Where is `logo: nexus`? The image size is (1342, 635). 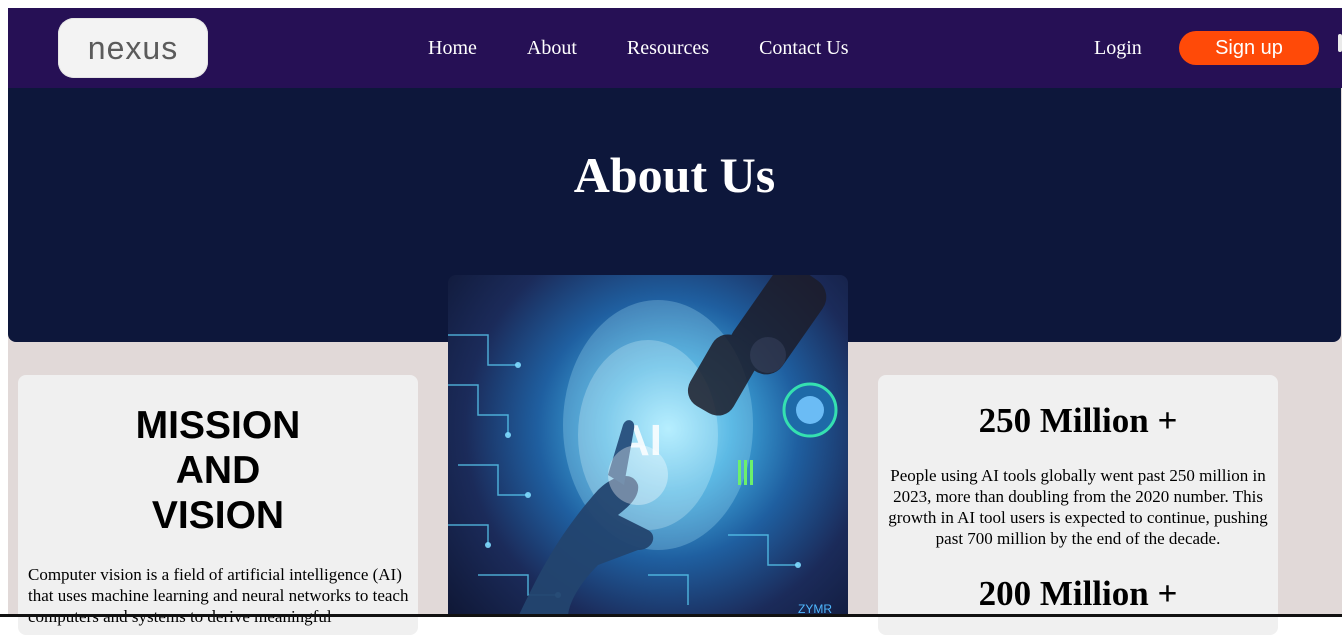
logo: nexus is located at coordinates (133, 48).